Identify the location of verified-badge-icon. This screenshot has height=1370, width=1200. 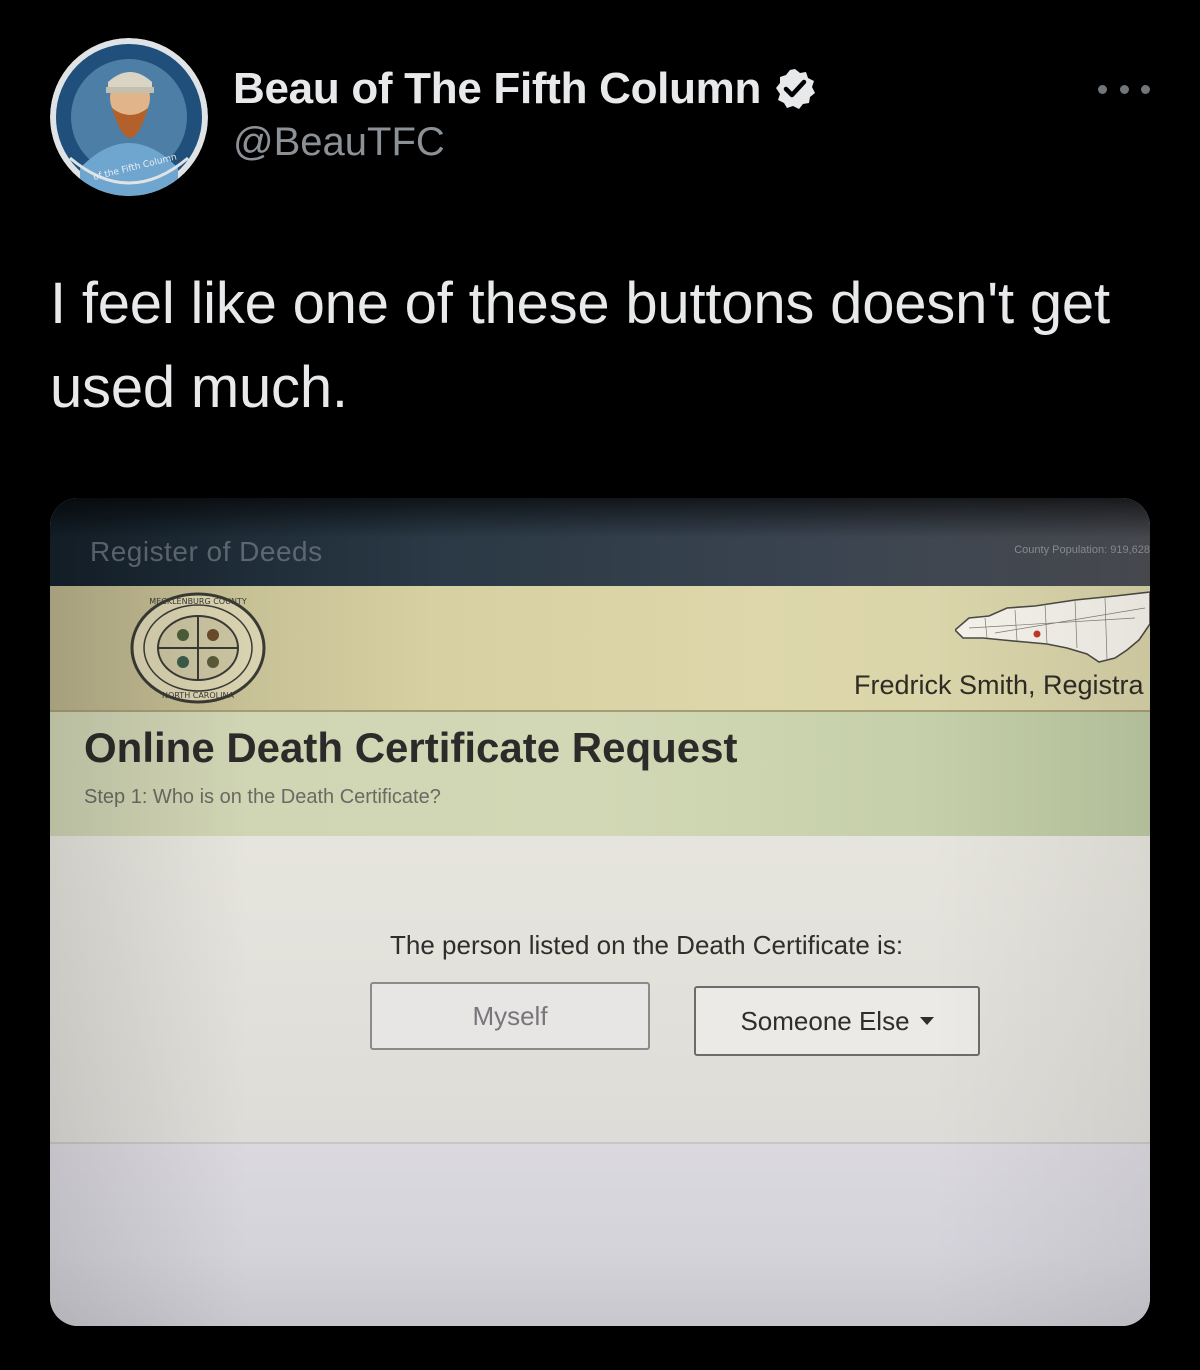
(796, 89).